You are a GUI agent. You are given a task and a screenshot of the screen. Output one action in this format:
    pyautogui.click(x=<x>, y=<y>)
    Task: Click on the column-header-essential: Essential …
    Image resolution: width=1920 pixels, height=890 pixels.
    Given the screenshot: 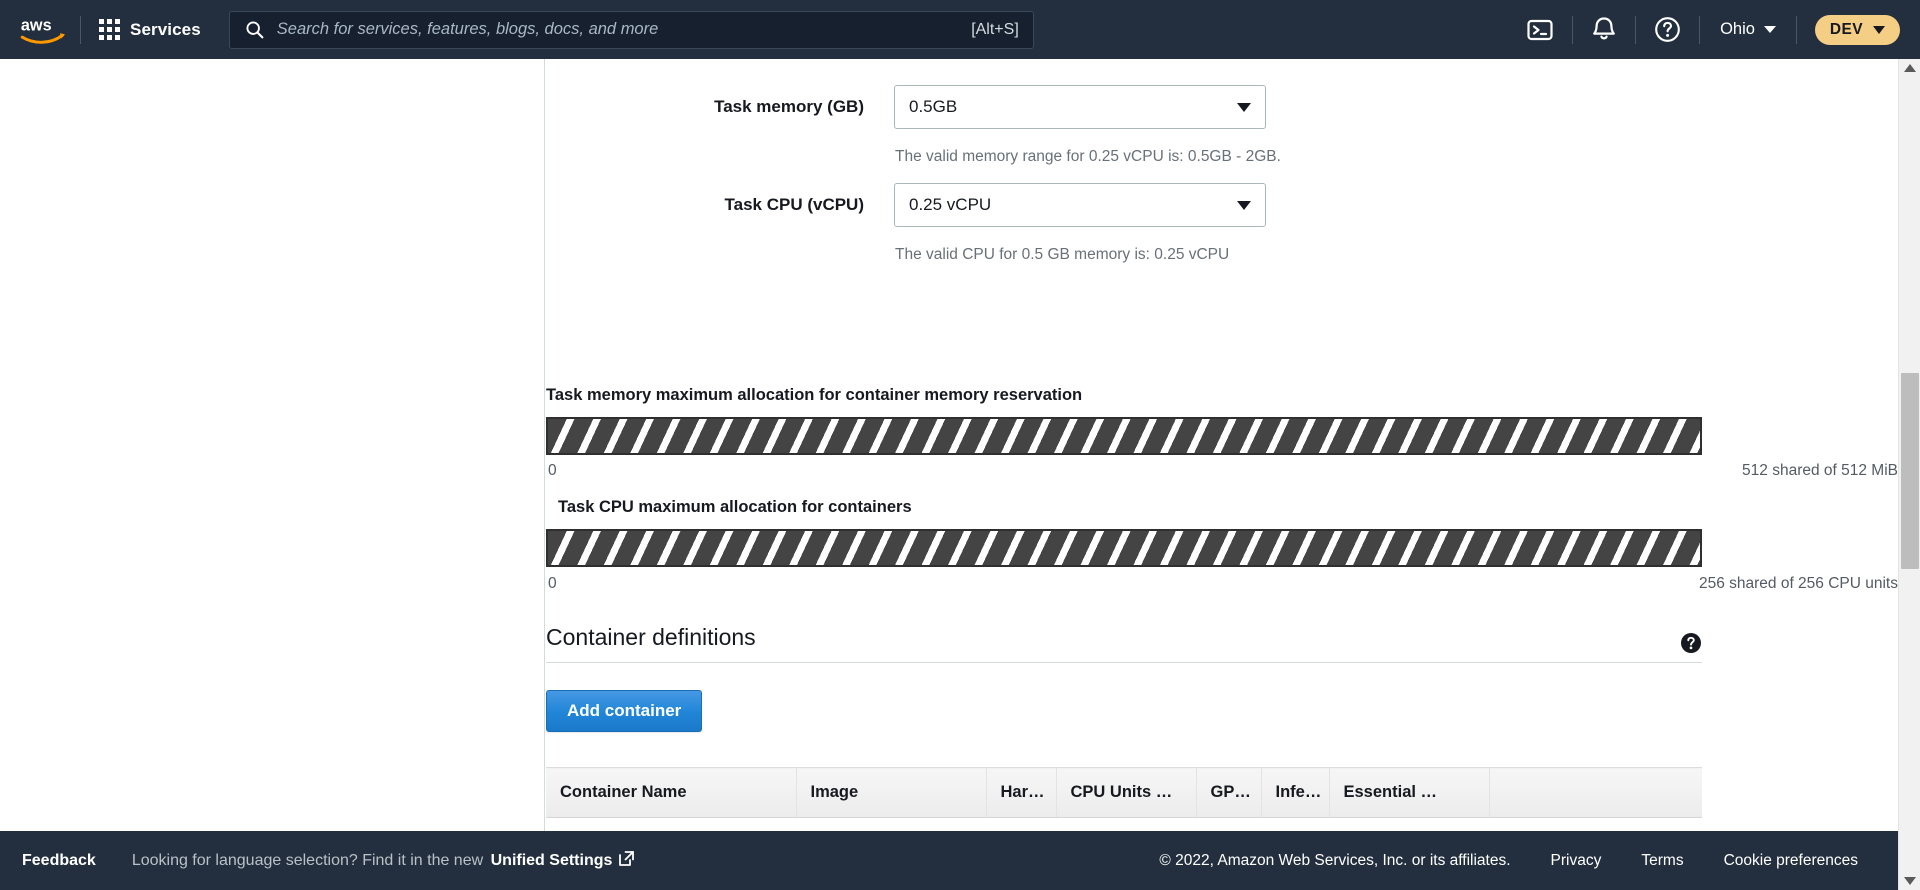 What is the action you would take?
    pyautogui.click(x=1409, y=792)
    